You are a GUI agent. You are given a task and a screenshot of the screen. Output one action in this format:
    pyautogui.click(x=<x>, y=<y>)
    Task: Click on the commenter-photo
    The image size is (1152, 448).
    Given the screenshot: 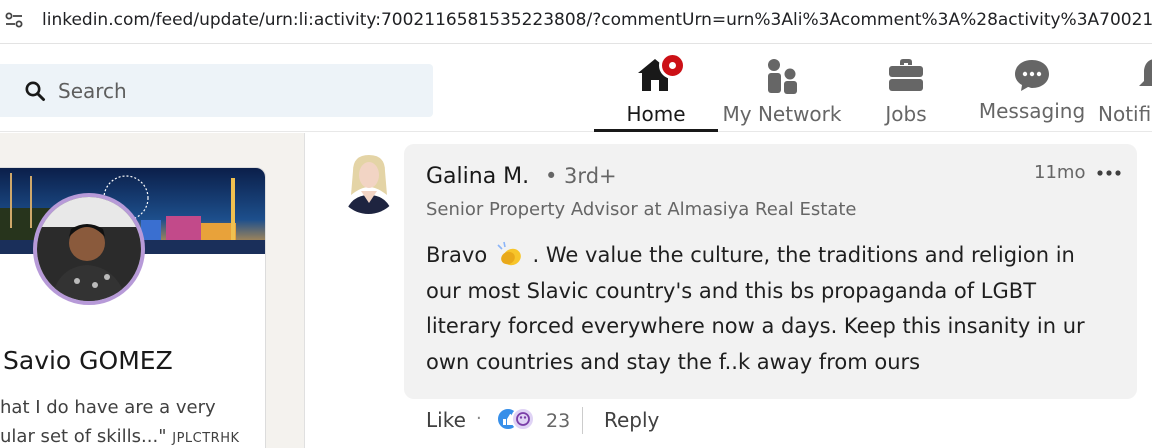 What is the action you would take?
    pyautogui.click(x=368, y=182)
    